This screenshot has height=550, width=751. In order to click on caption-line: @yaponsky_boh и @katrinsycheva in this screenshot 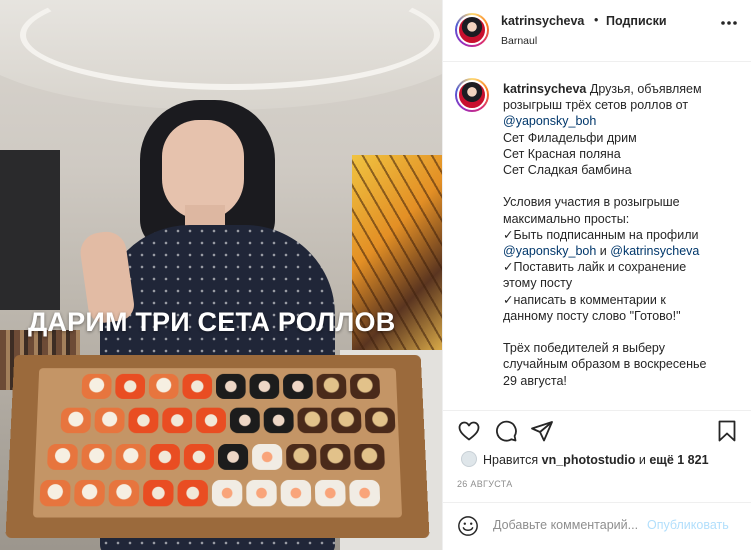, I will do `click(622, 251)`.